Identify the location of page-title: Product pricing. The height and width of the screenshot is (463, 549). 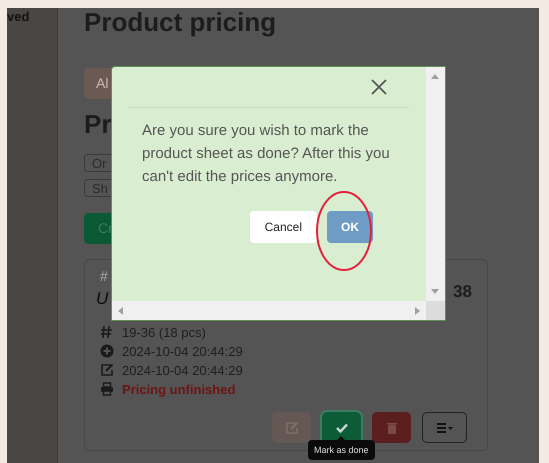
(180, 23).